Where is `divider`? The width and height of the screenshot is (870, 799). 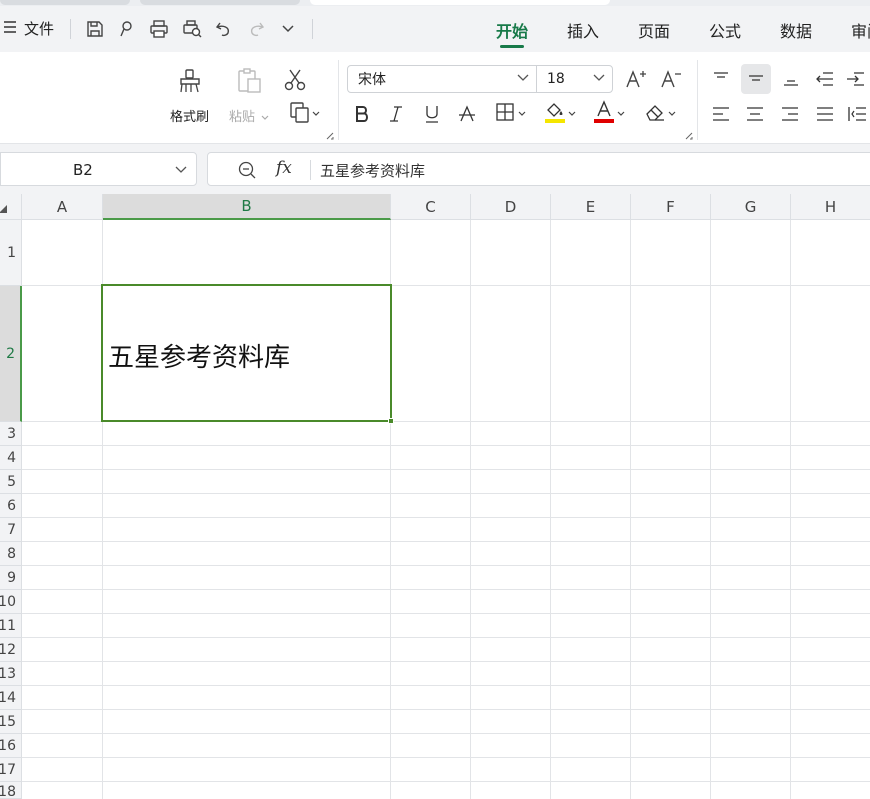 divider is located at coordinates (312, 29).